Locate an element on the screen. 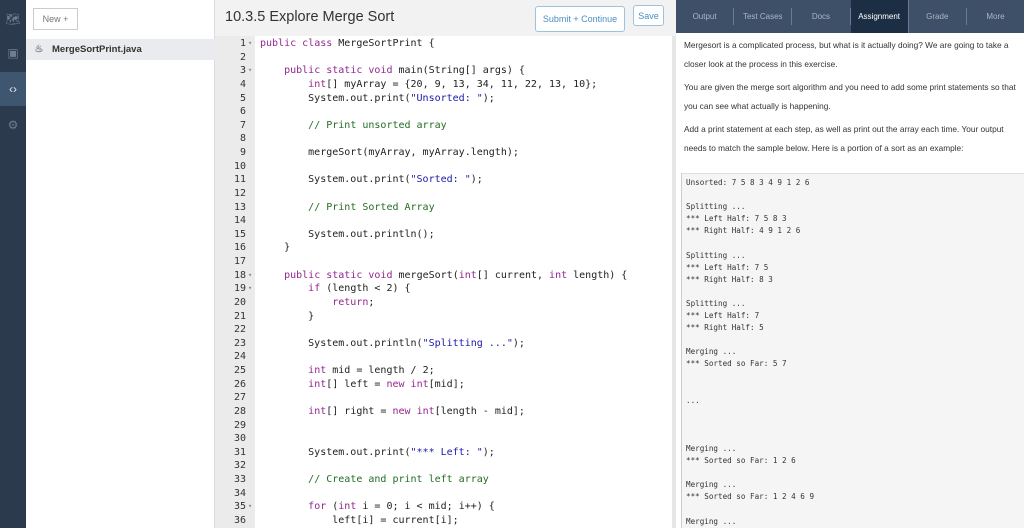 This screenshot has width=1024, height=528. code-line: 1 ▾ public class MergeSortPrint { is located at coordinates (443, 44).